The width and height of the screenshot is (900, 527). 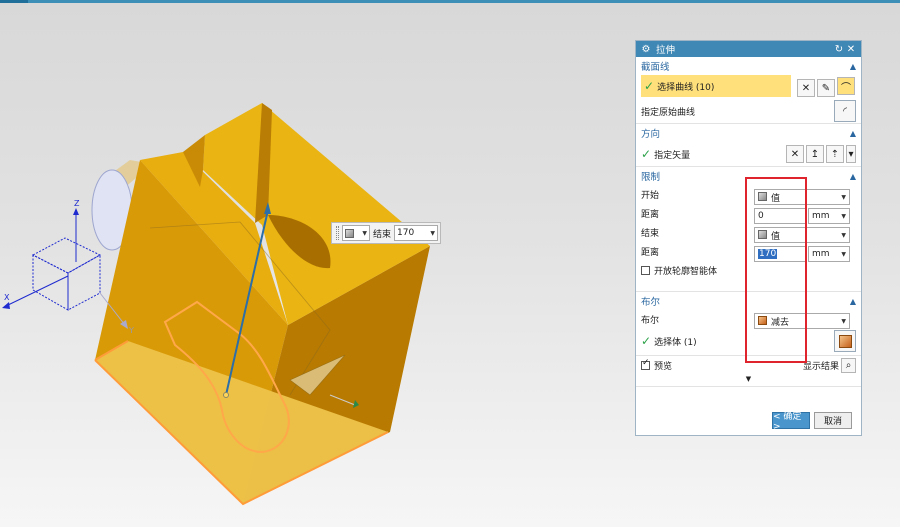 What do you see at coordinates (776, 270) in the screenshot?
I see `annotation-red-box` at bounding box center [776, 270].